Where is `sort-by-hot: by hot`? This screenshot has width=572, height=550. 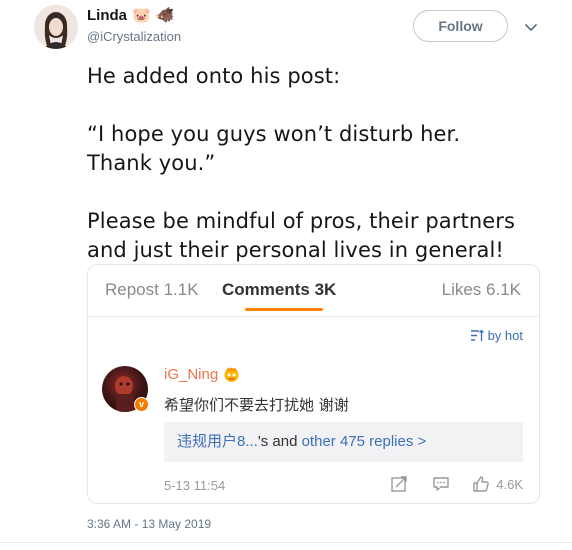
sort-by-hot: by hot is located at coordinates (496, 335).